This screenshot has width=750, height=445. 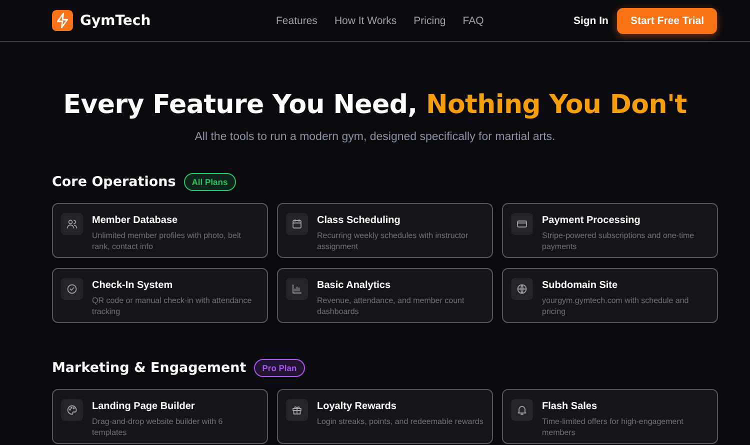 I want to click on plan-badge: Pro Plan, so click(x=279, y=368).